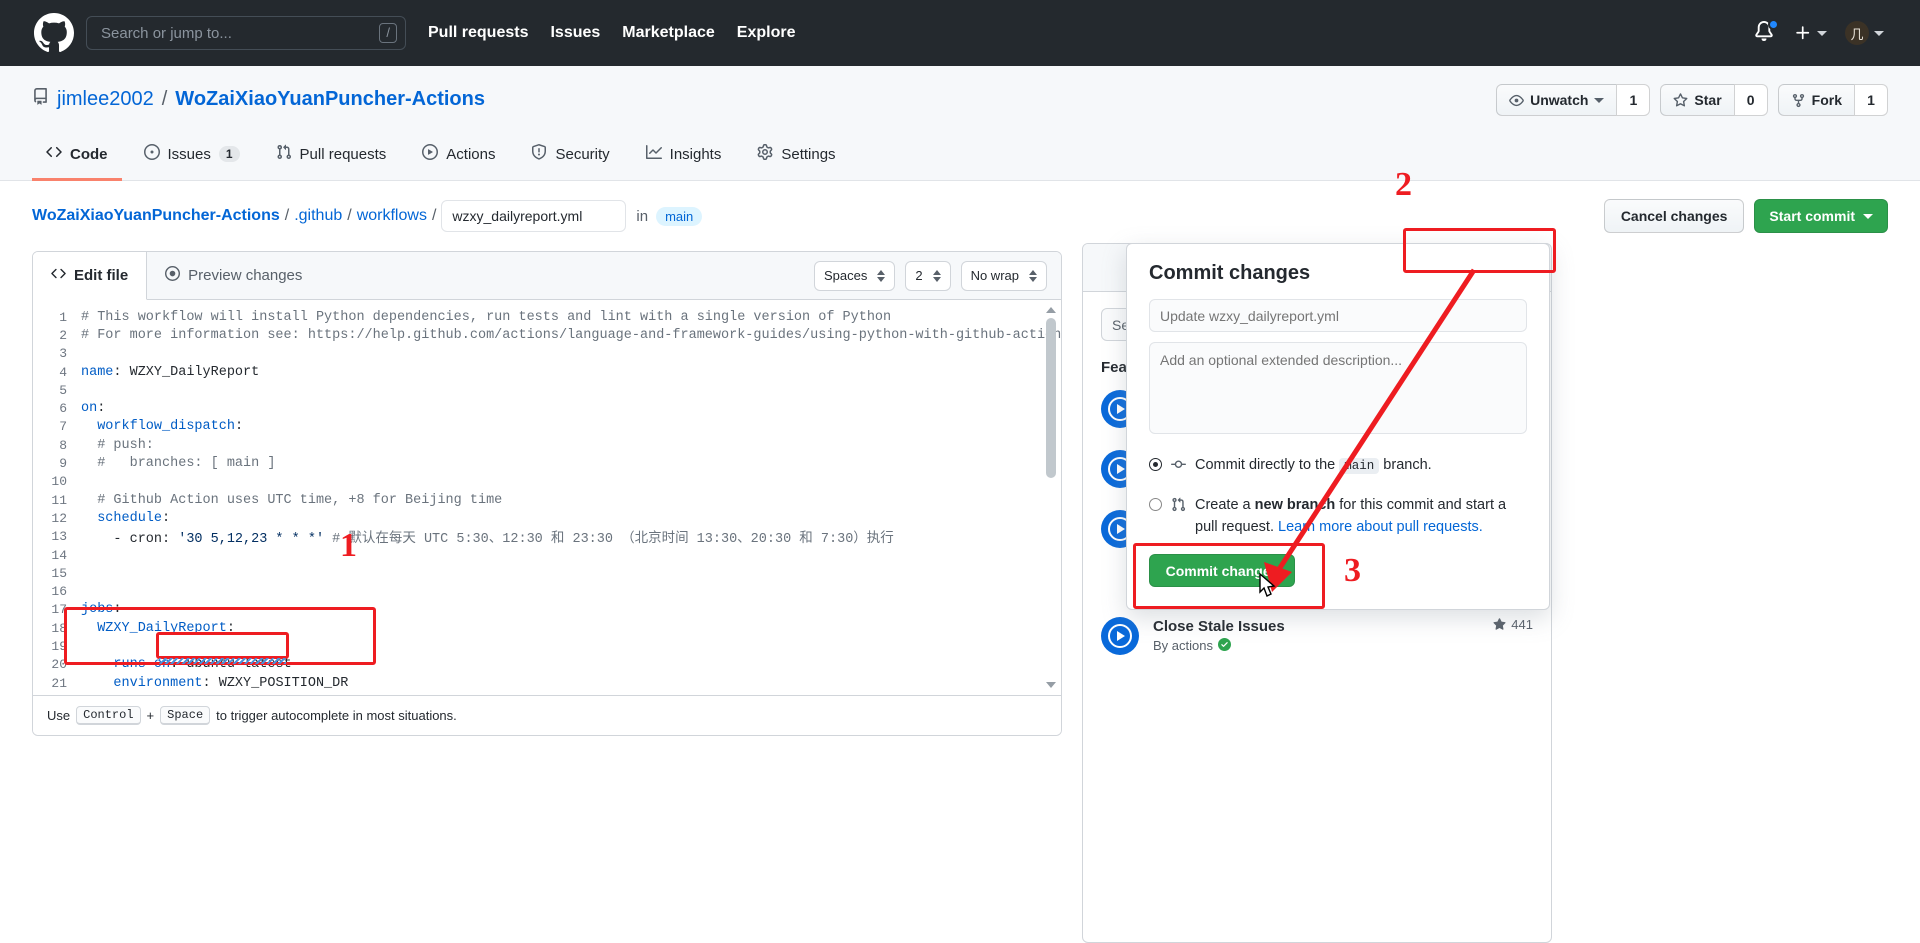 This screenshot has width=1920, height=943. What do you see at coordinates (919, 275) in the screenshot?
I see `indent-size-value: 2` at bounding box center [919, 275].